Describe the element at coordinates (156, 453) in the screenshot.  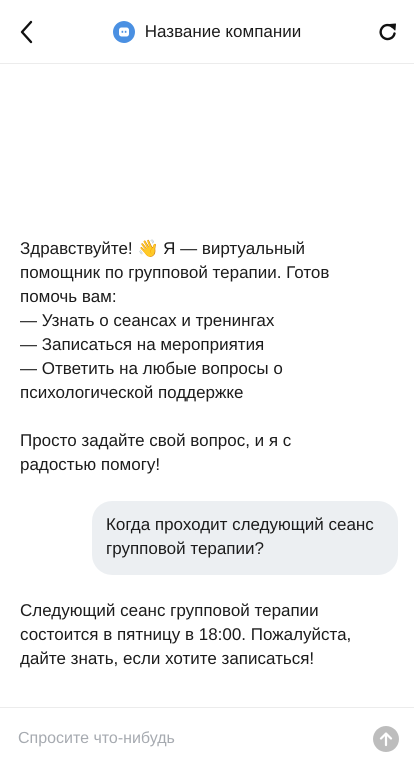
I see `message-text: Просто задайте свой вопрос, и я с радостью помогу!` at that location.